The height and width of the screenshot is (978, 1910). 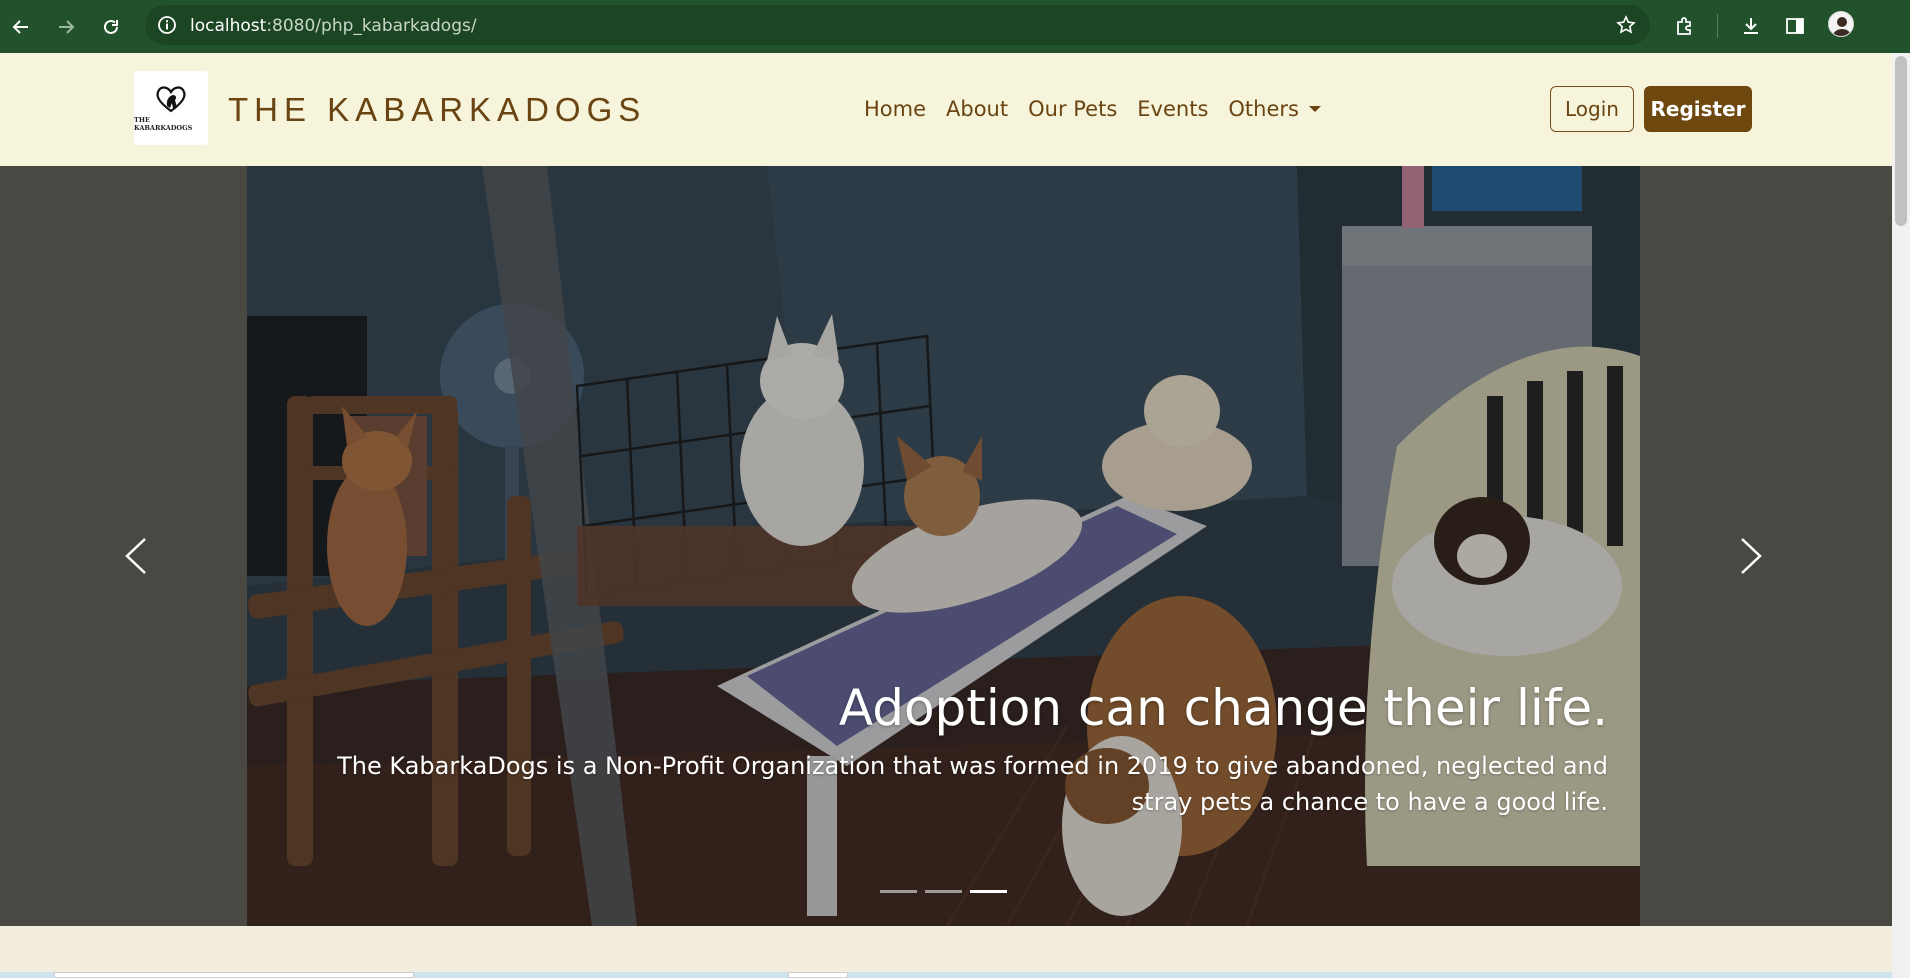 I want to click on extensions-button, so click(x=1685, y=26).